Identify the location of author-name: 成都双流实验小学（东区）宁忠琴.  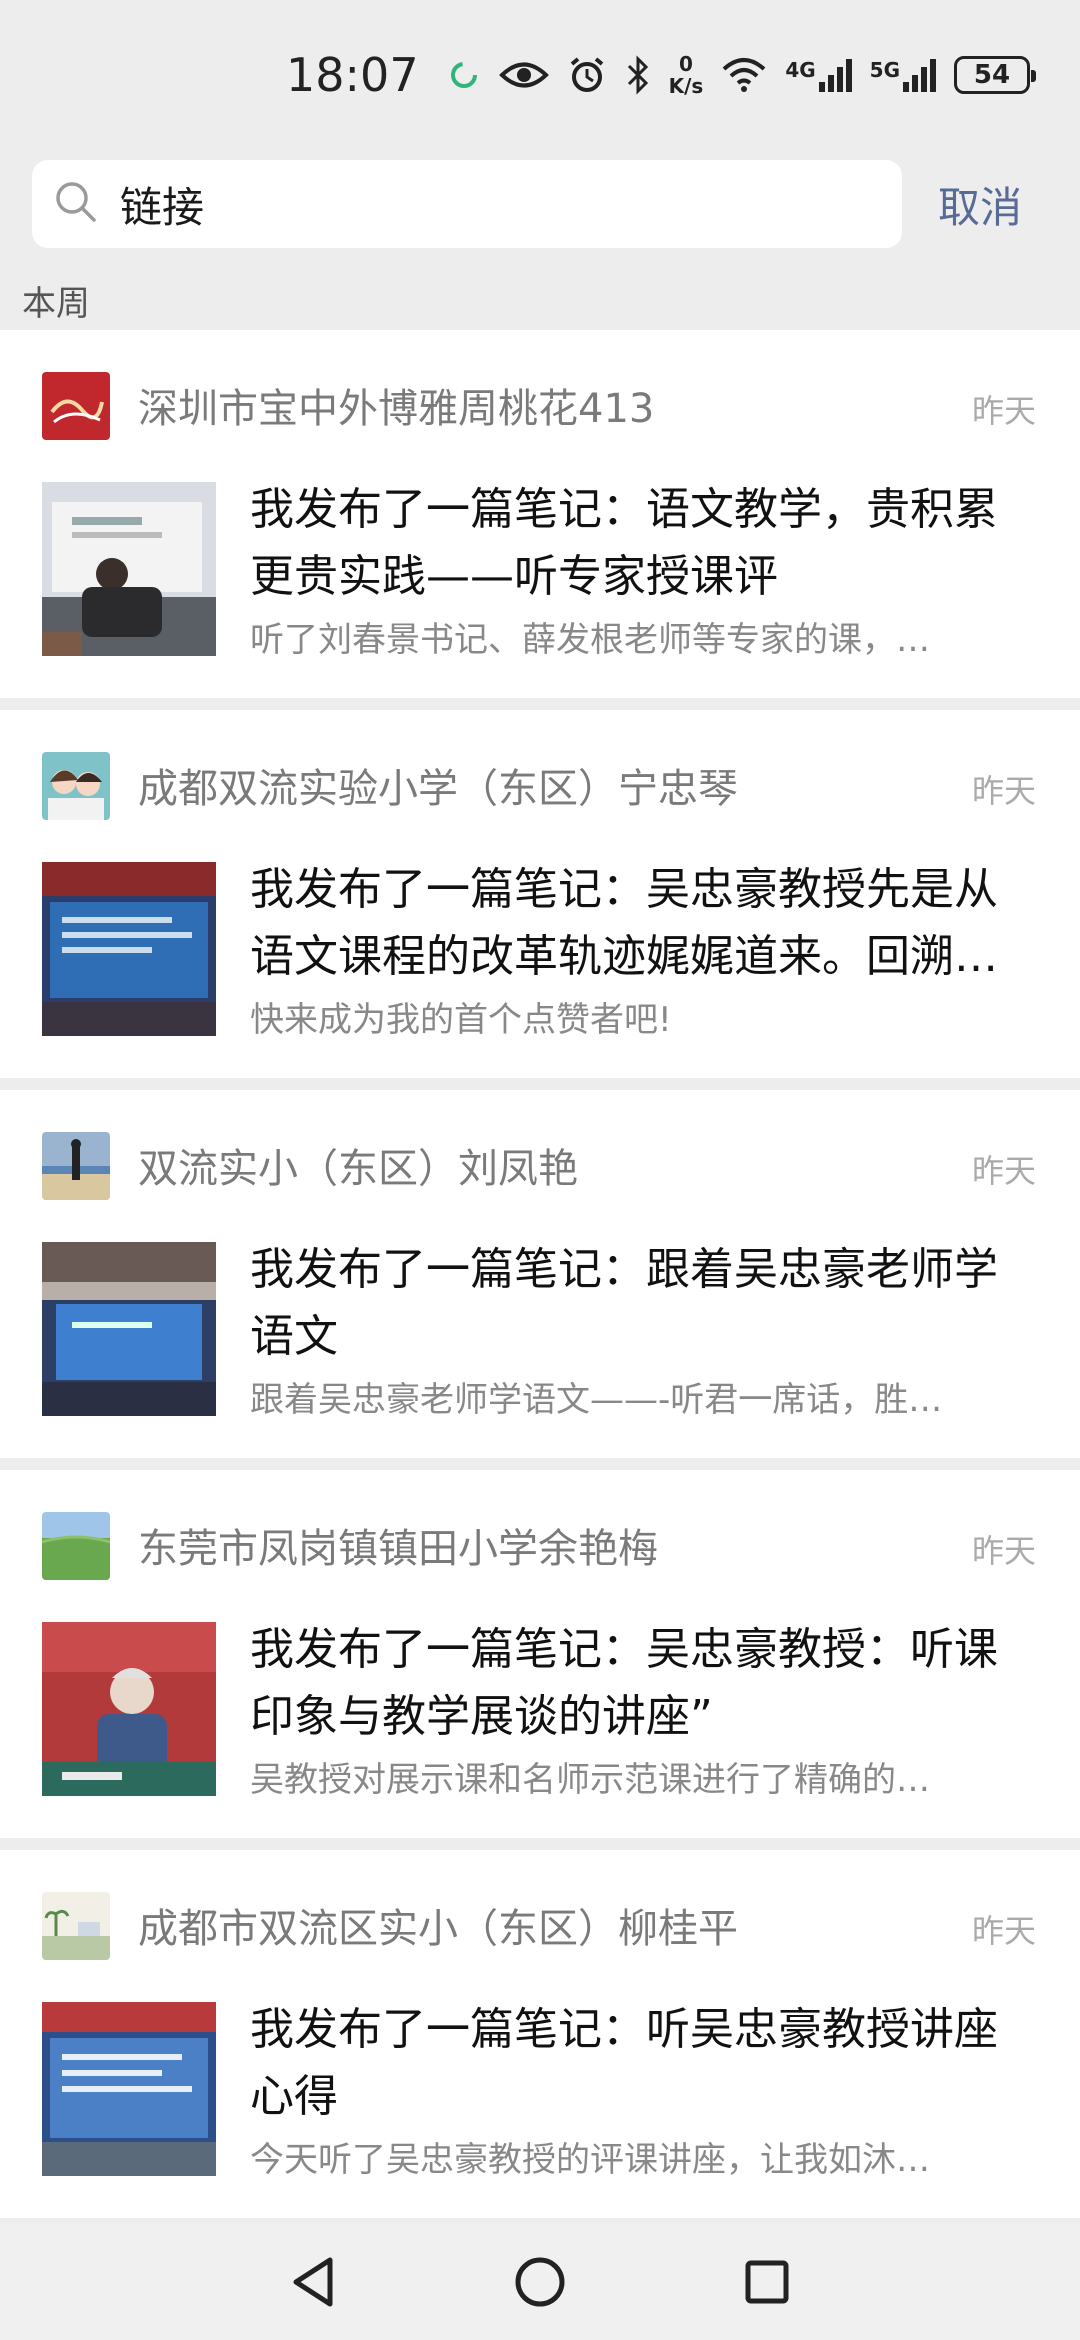
(438, 785).